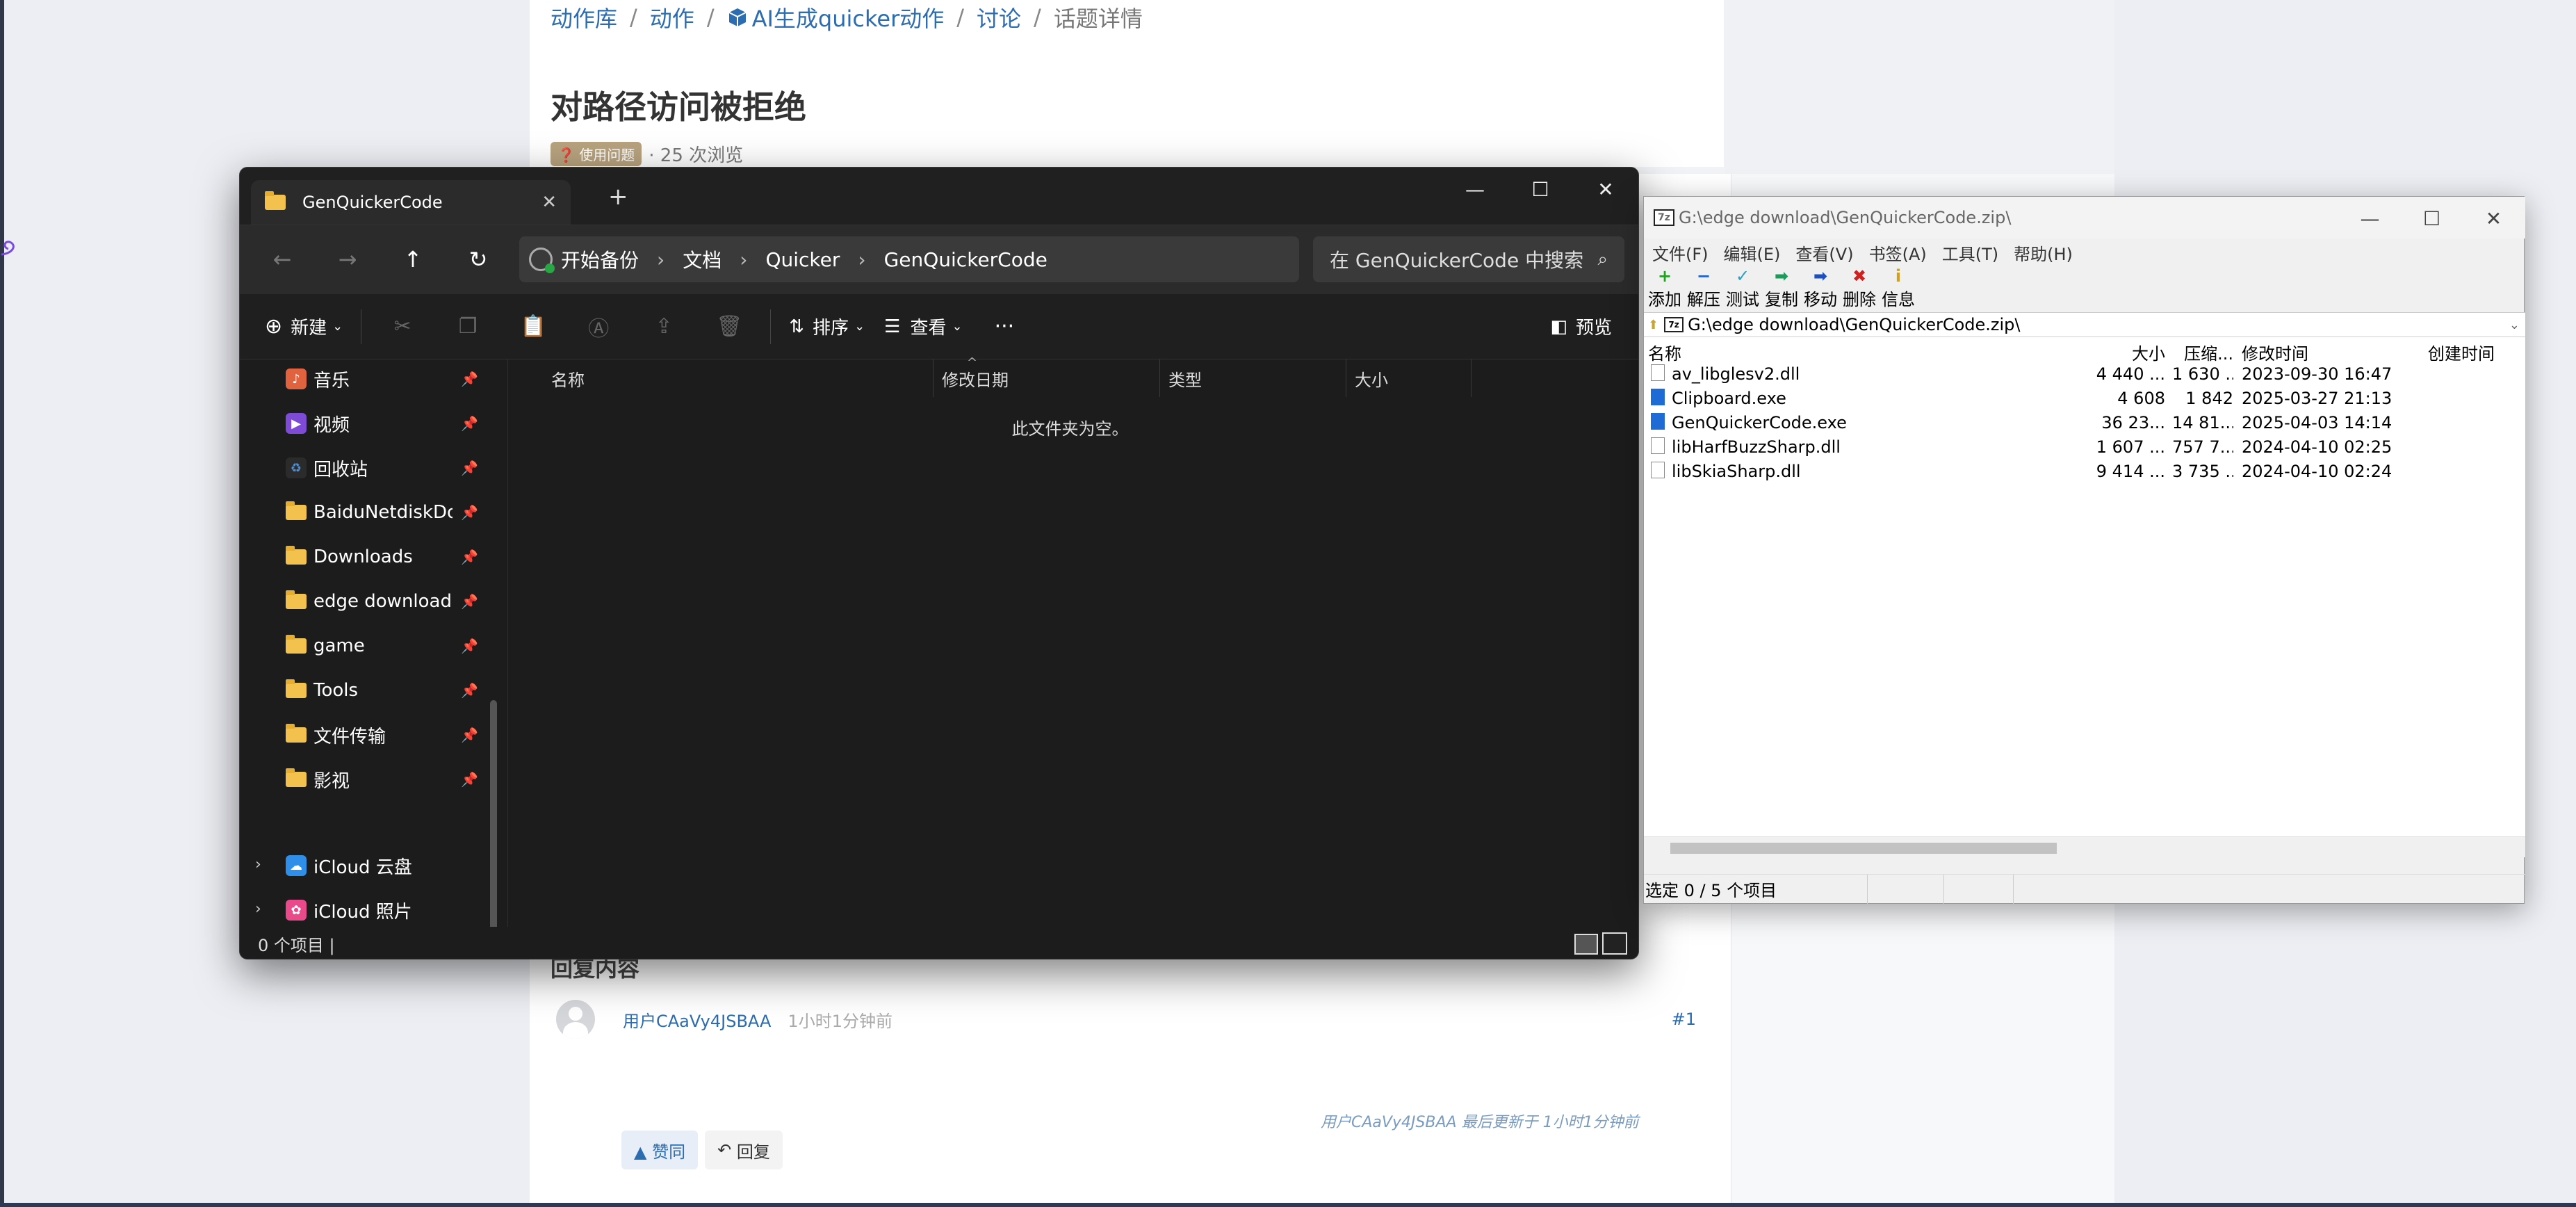  I want to click on test-button: ✓ 测试, so click(1743, 289).